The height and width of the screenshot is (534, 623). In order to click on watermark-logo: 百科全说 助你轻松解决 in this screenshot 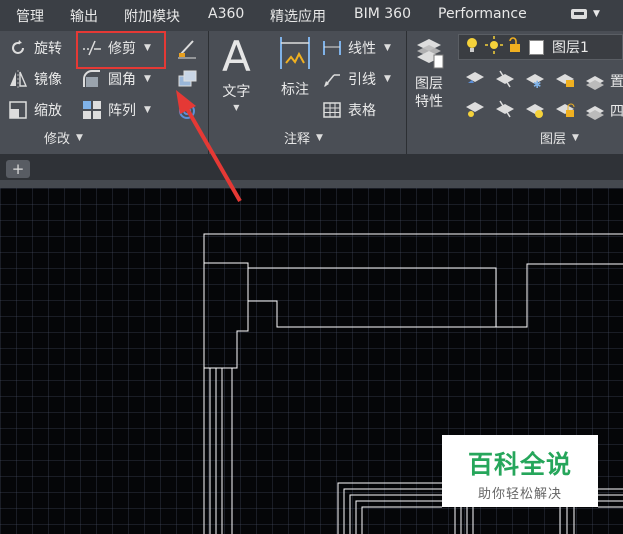, I will do `click(520, 471)`.